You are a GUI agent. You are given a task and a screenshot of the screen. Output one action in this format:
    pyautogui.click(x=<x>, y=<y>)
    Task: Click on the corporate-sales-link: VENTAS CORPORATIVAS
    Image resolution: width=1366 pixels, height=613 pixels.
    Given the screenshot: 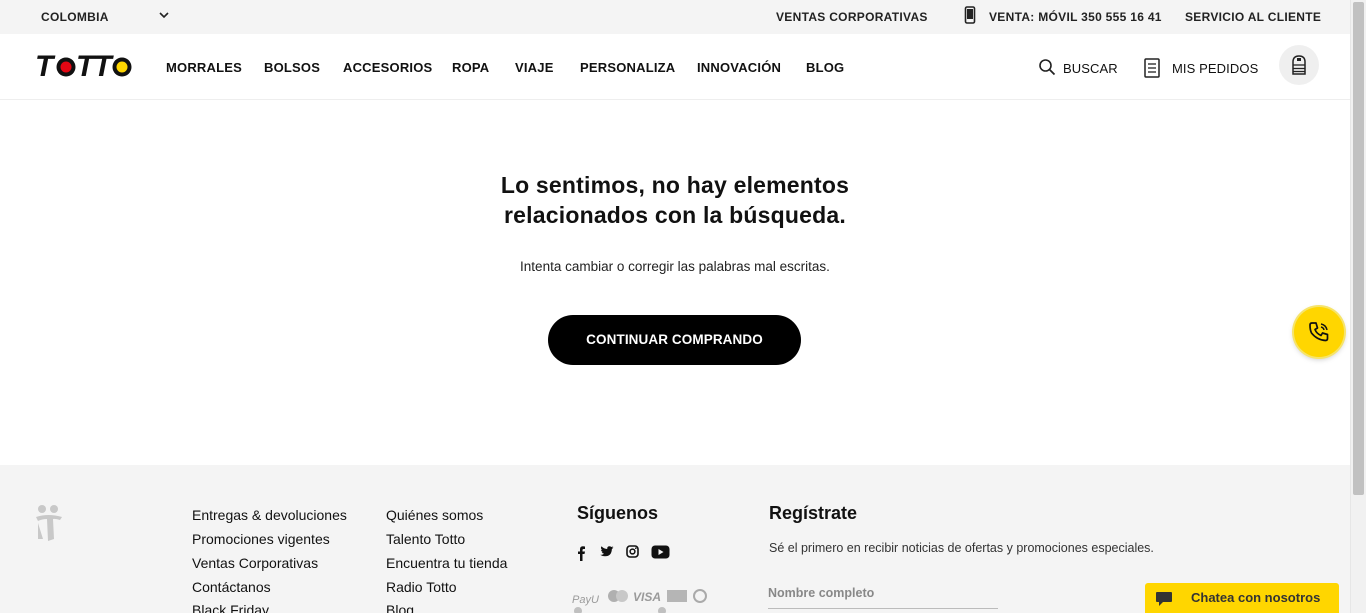 What is the action you would take?
    pyautogui.click(x=852, y=17)
    